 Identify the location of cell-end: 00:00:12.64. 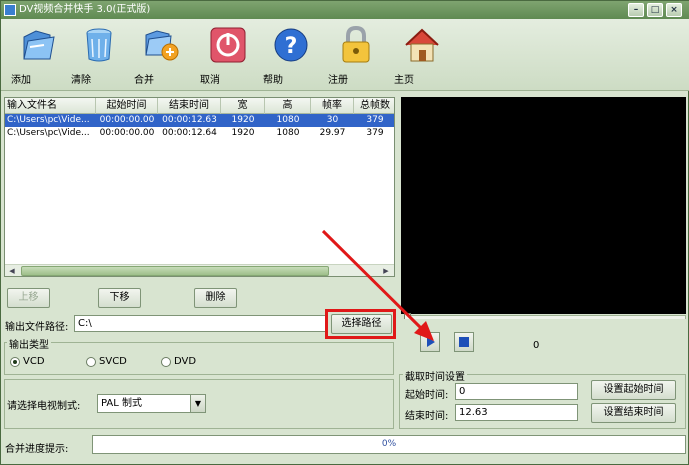
(189, 133).